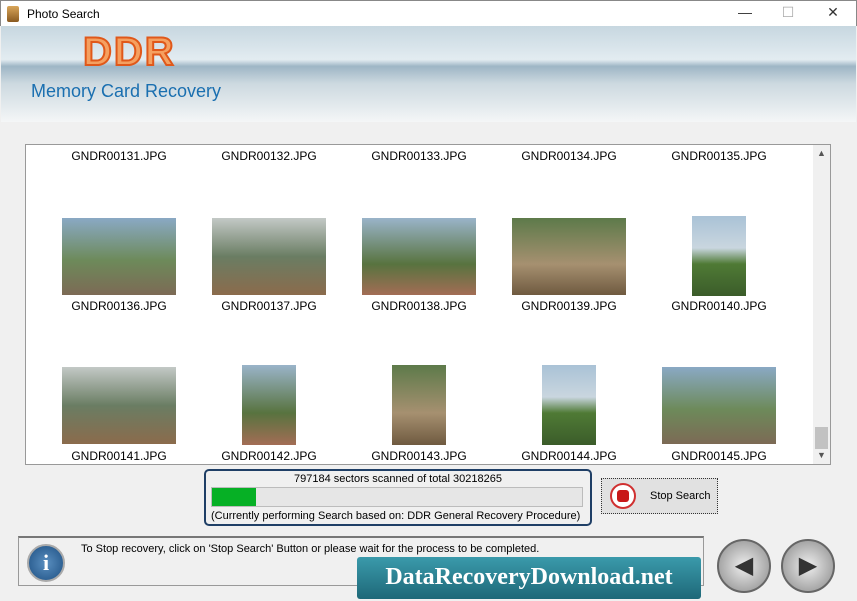  Describe the element at coordinates (623, 496) in the screenshot. I see `stop-icon` at that location.